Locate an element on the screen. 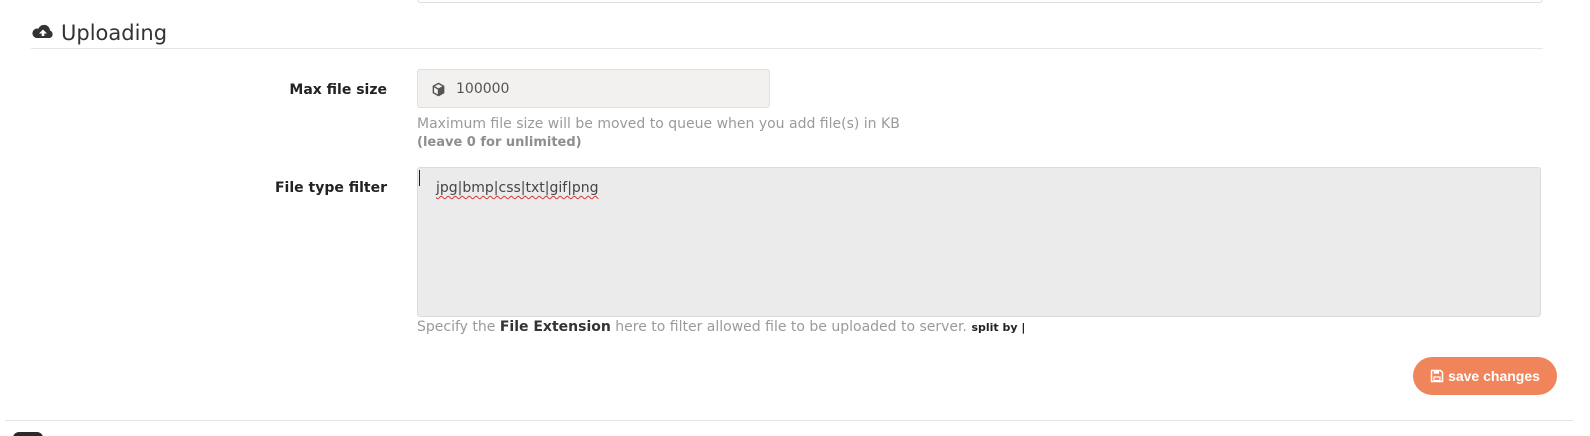  file-type-filter-value: jpg|bmp|css|txt|gif|png is located at coordinates (517, 188).